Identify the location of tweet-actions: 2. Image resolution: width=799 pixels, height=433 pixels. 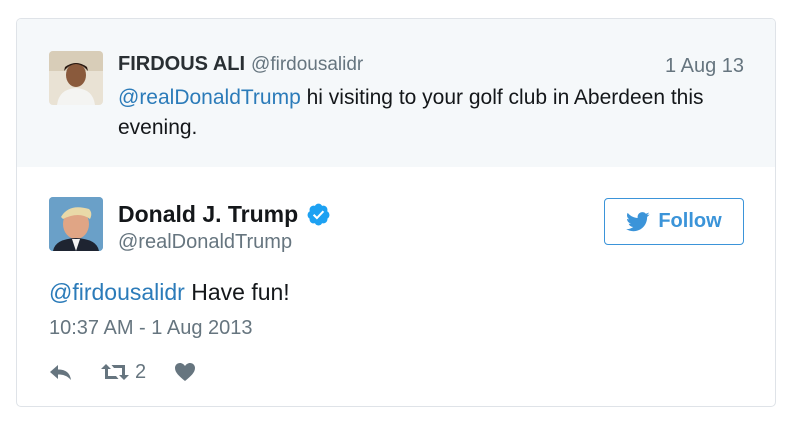
(136, 372).